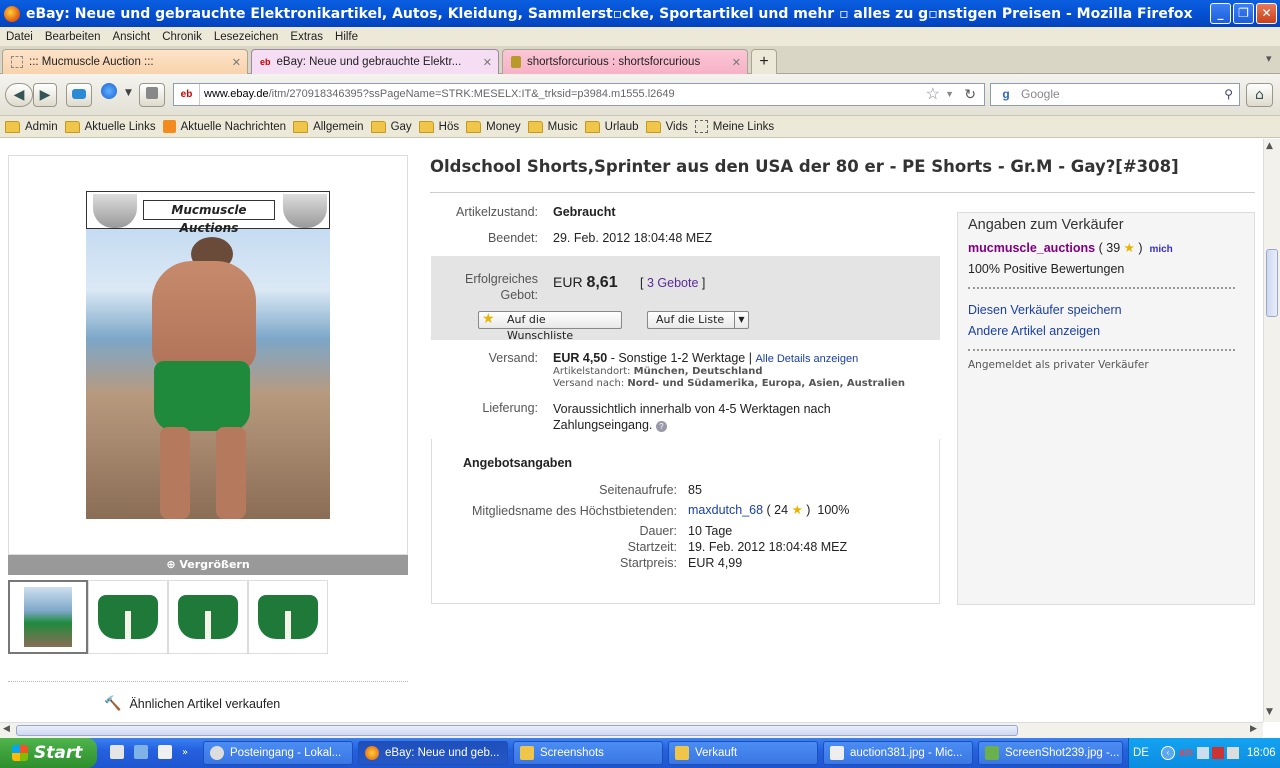 This screenshot has width=1280, height=768. Describe the element at coordinates (949, 94) in the screenshot. I see `url-dropdown-icon: ▼` at that location.